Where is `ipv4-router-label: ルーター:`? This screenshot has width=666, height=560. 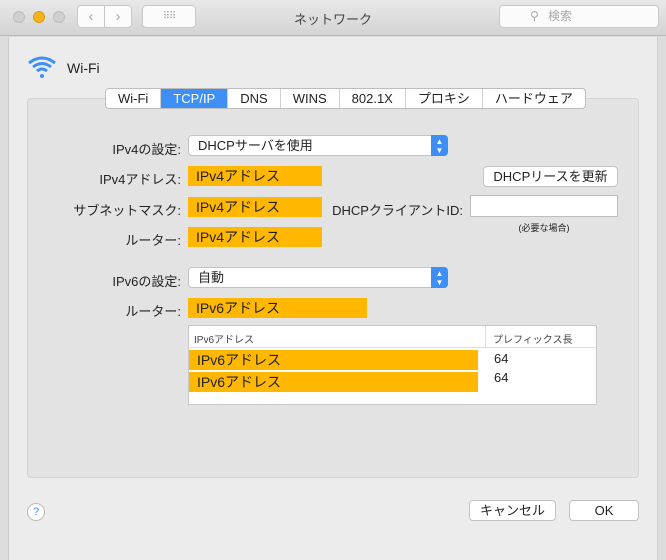 ipv4-router-label: ルーター: is located at coordinates (153, 240).